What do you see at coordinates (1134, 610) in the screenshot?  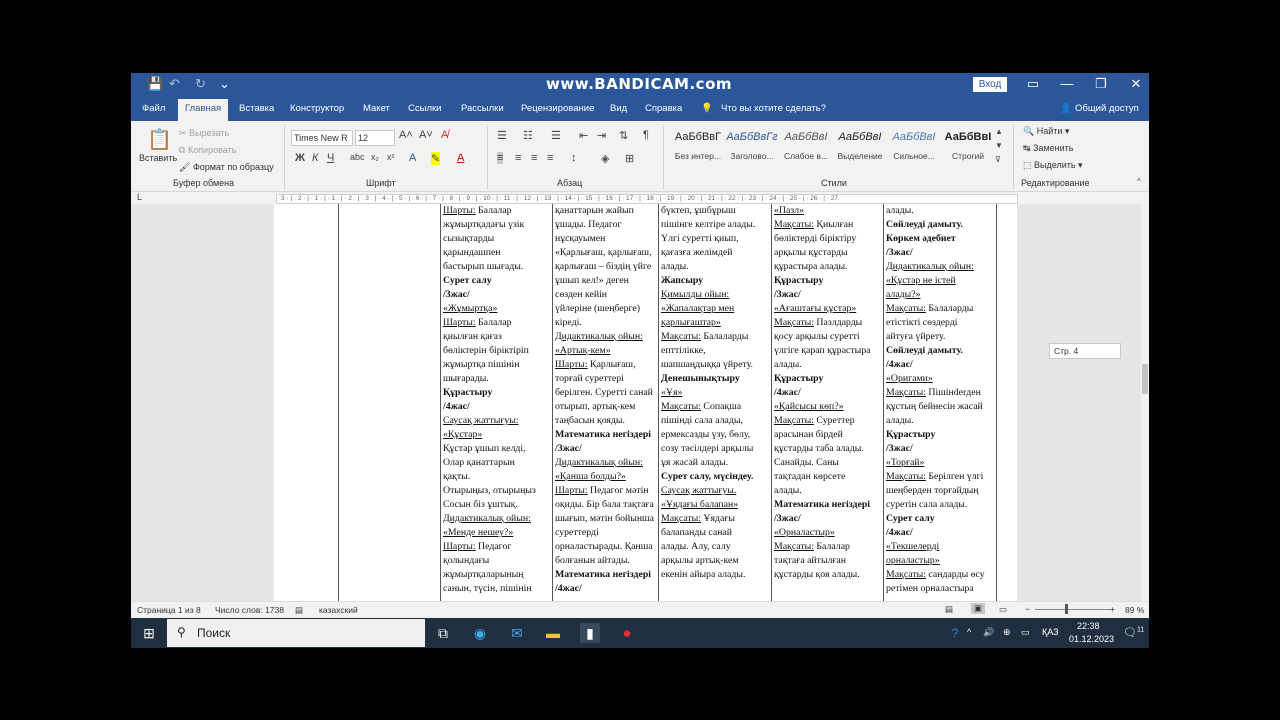 I see `zoom-level: 89 %` at bounding box center [1134, 610].